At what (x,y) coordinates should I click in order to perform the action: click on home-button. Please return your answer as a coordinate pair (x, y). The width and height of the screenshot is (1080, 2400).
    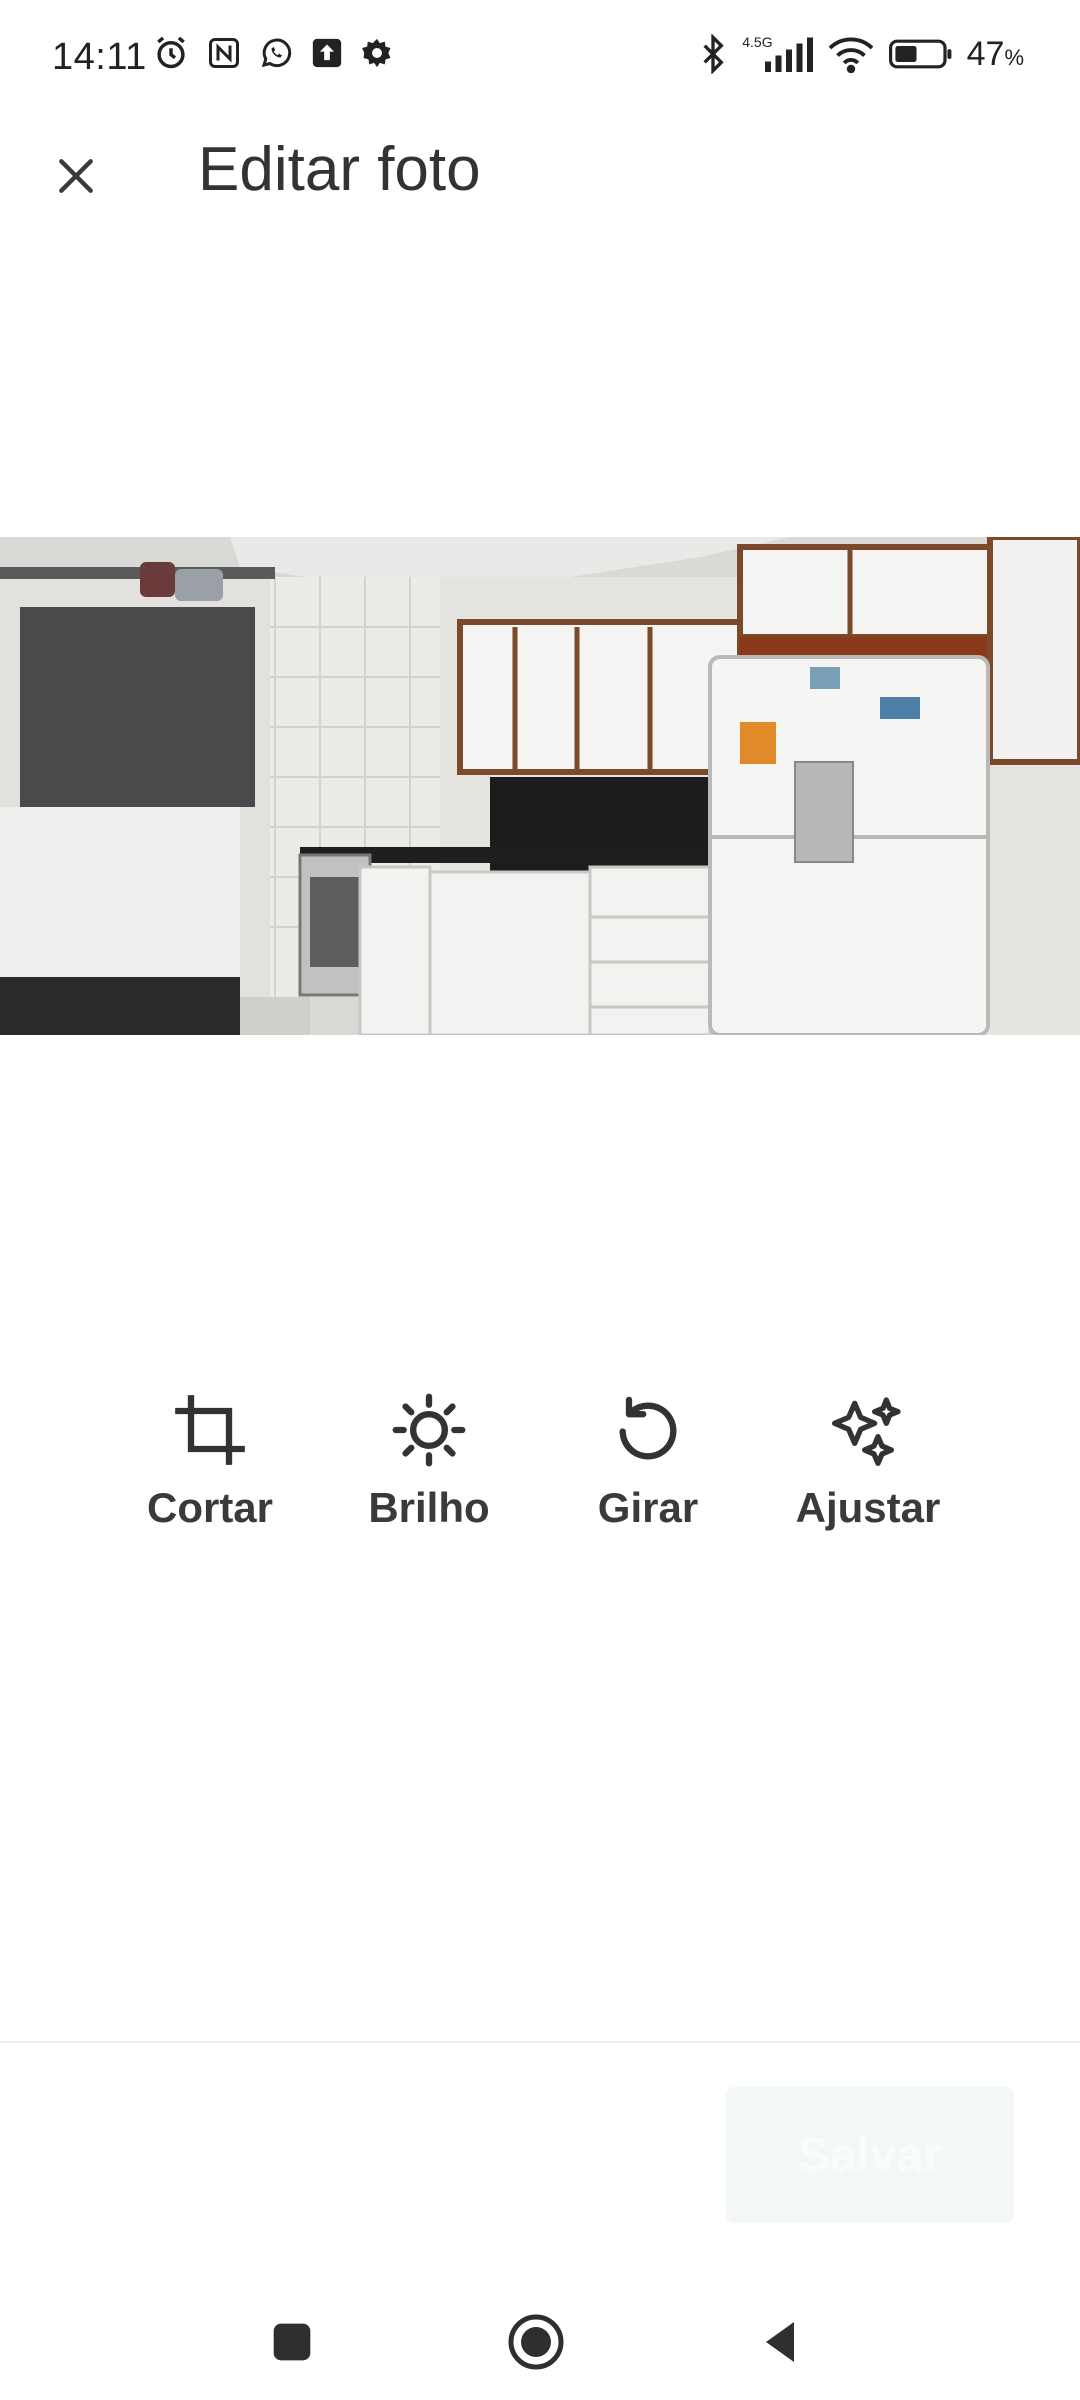
    Looking at the image, I should click on (536, 2342).